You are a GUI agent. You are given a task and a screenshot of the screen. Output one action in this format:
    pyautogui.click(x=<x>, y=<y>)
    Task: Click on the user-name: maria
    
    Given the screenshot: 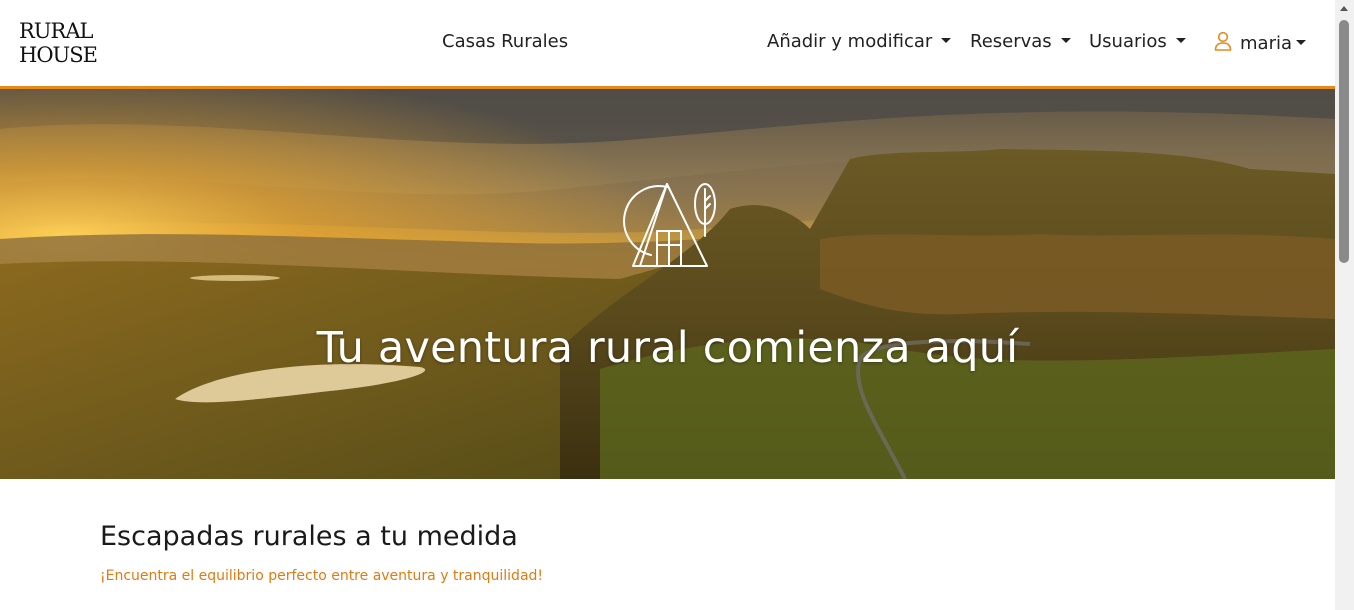 What is the action you would take?
    pyautogui.click(x=1266, y=43)
    